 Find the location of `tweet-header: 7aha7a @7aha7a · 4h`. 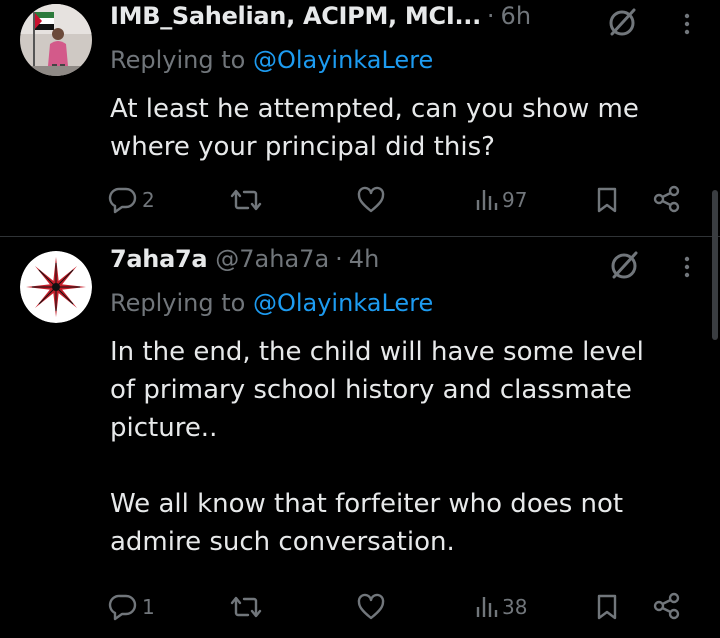

tweet-header: 7aha7a @7aha7a · 4h is located at coordinates (365, 259).